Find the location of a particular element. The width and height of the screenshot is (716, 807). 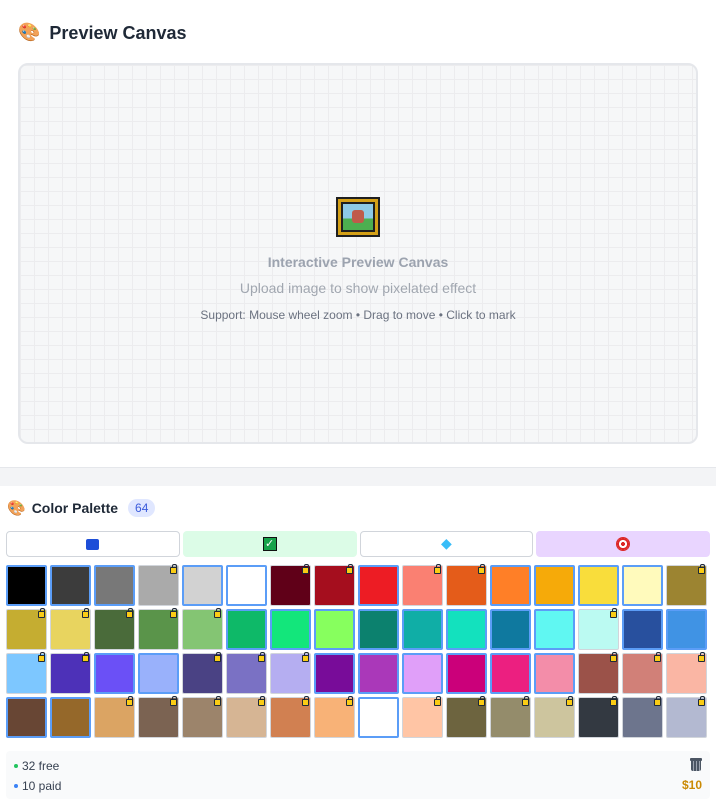

palette-header: 🎨 Color Palette 64 is located at coordinates (81, 508).